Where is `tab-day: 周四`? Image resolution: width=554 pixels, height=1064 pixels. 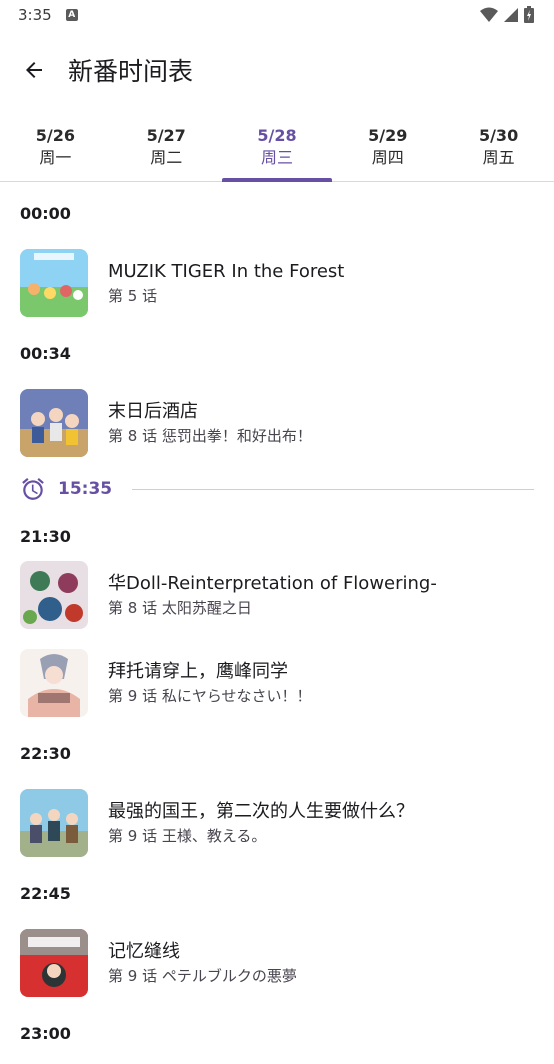
tab-day: 周四 is located at coordinates (387, 157).